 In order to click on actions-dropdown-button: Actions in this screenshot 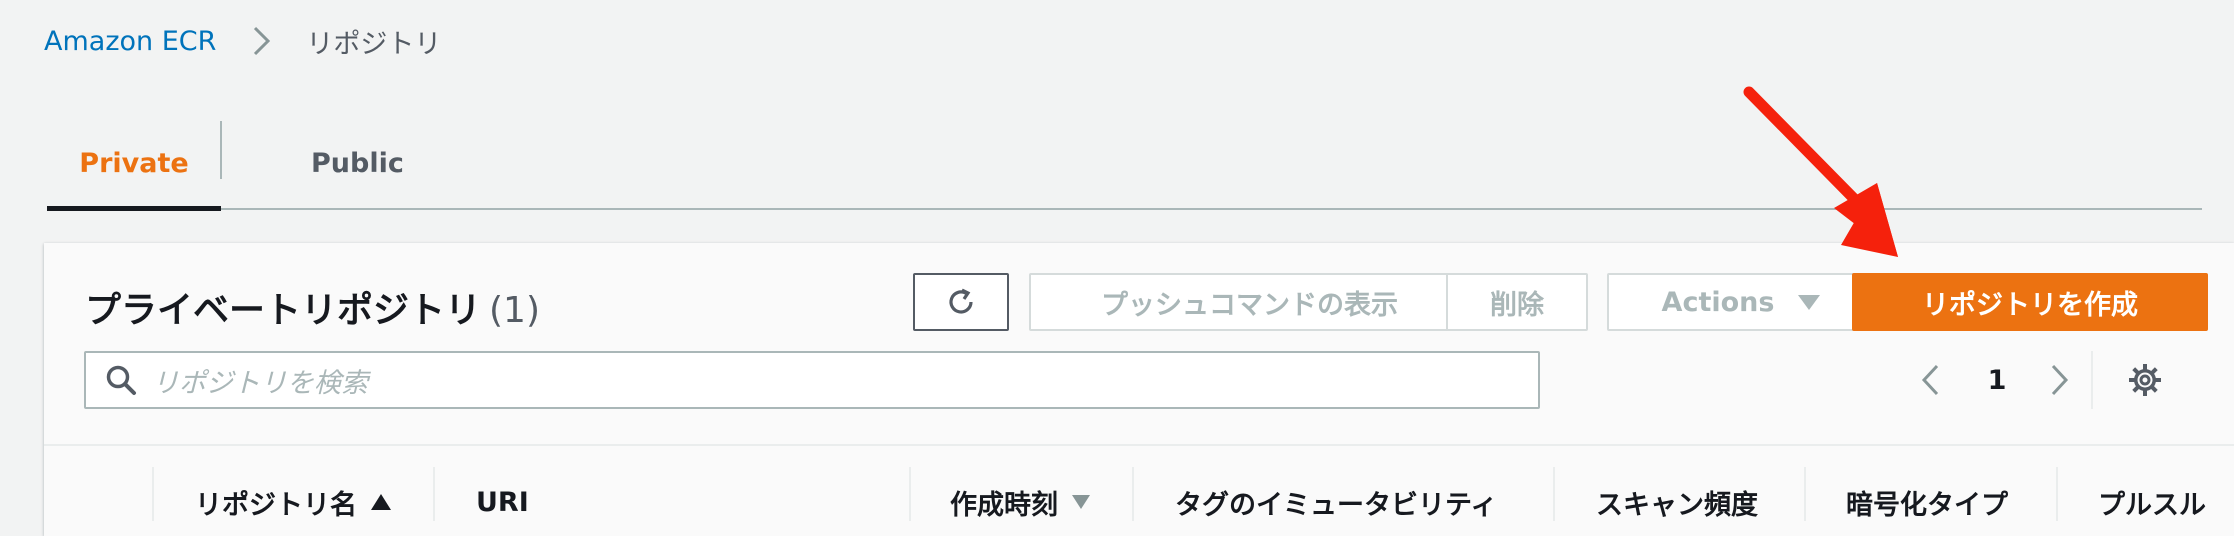, I will do `click(1741, 302)`.